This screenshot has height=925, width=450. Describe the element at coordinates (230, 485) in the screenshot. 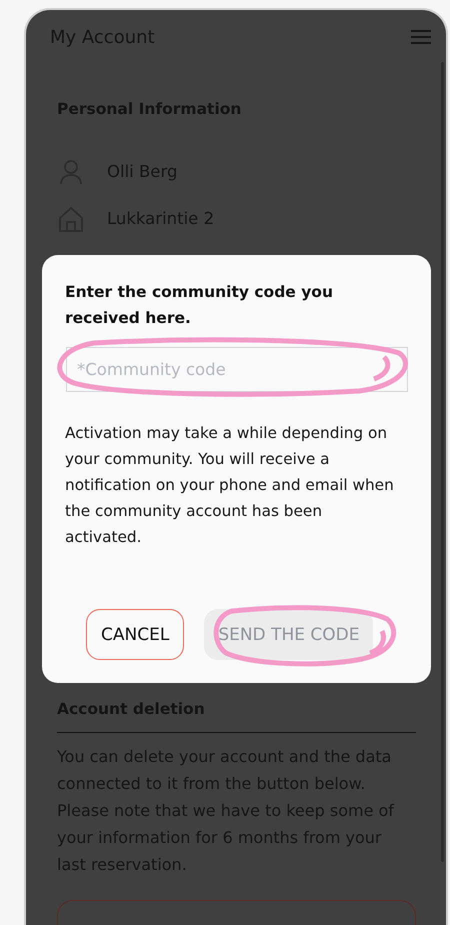

I see `dialog-message: Activation may take a while depending on your community. You will receive a notification on your phone and email when the community account has been activated.` at that location.